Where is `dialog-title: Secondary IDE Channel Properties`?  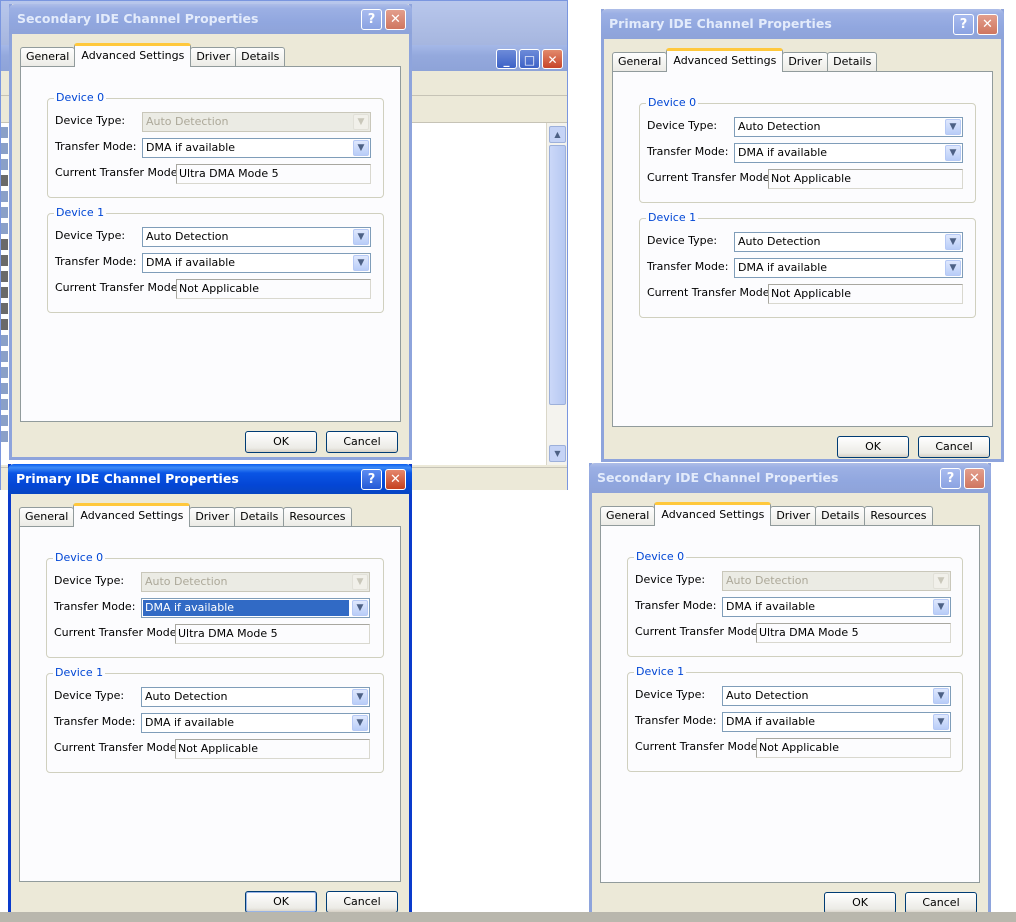 dialog-title: Secondary IDE Channel Properties is located at coordinates (718, 477).